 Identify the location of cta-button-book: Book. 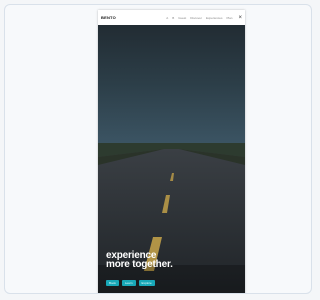
(112, 283).